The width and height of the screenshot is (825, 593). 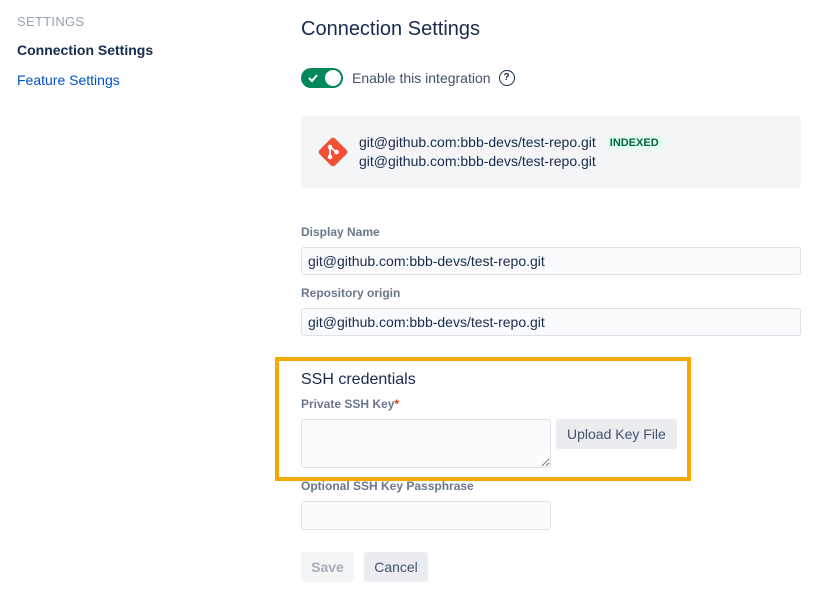 What do you see at coordinates (51, 21) in the screenshot?
I see `sidebar-heading: SETTINGS` at bounding box center [51, 21].